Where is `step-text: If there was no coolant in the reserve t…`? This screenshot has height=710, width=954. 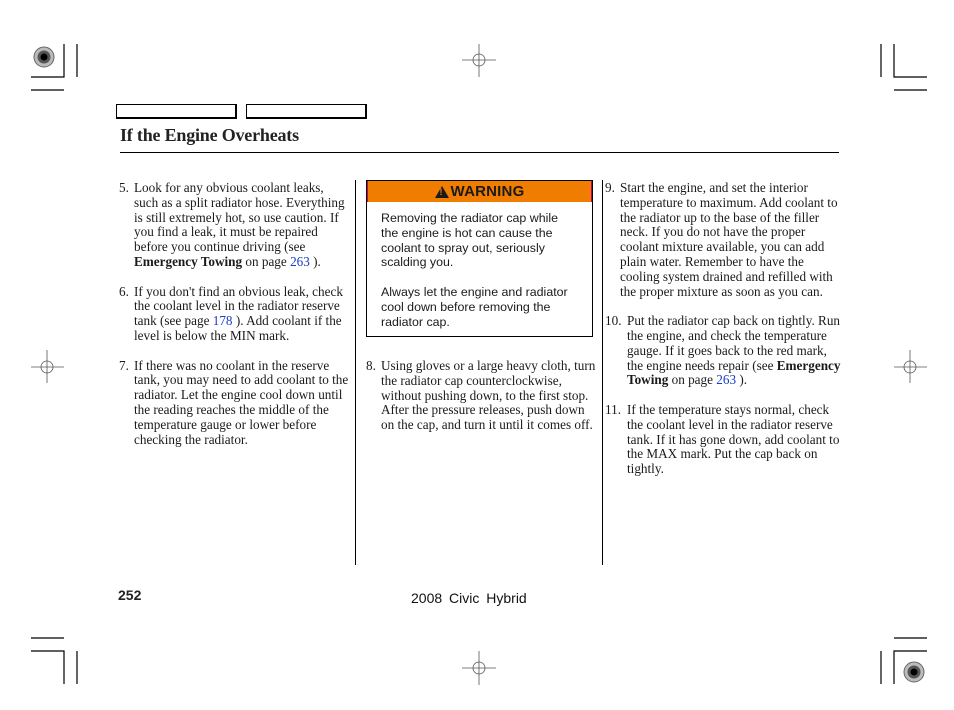
step-text: If there was no coolant in the reserve t… is located at coordinates (241, 402).